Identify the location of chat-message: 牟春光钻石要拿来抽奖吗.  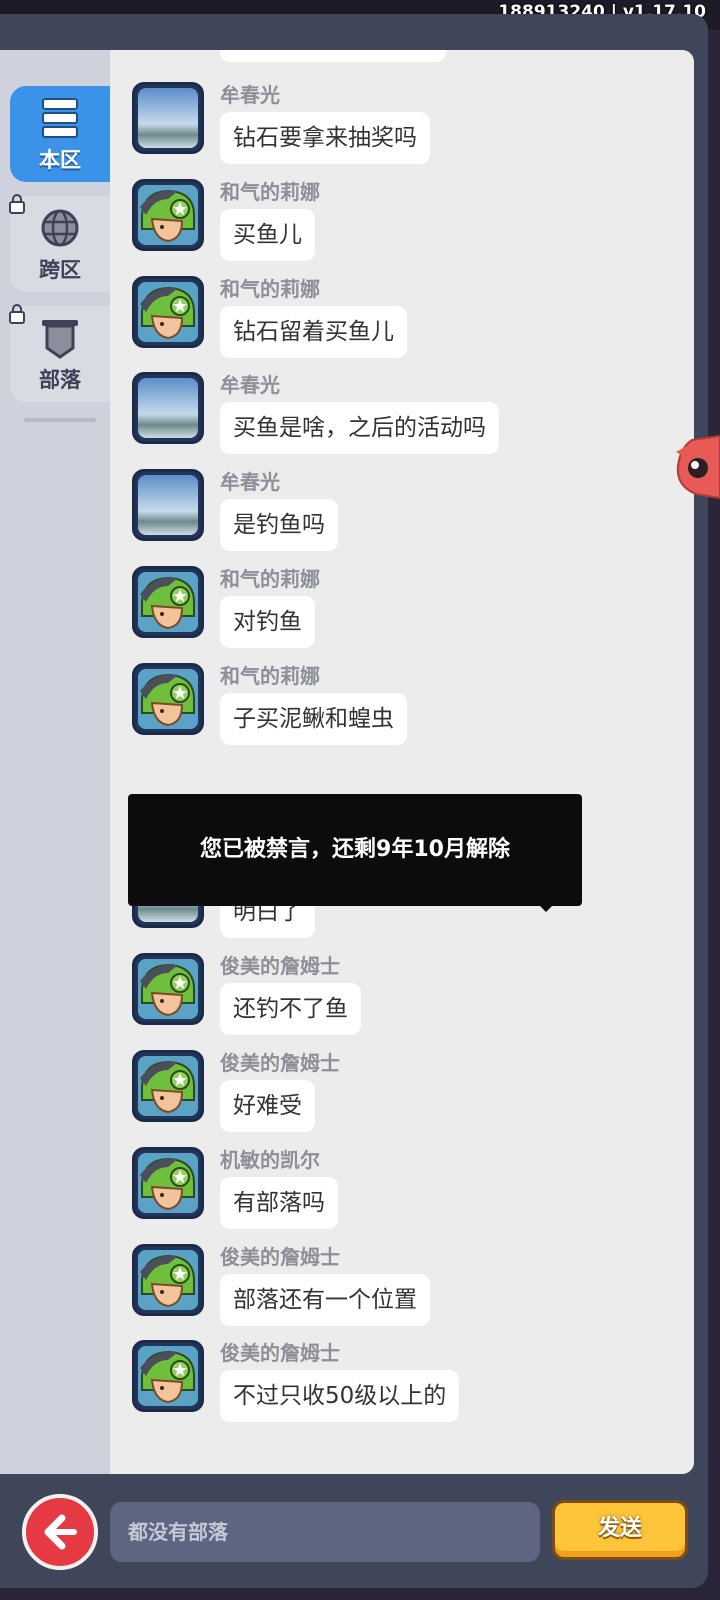
(412, 130).